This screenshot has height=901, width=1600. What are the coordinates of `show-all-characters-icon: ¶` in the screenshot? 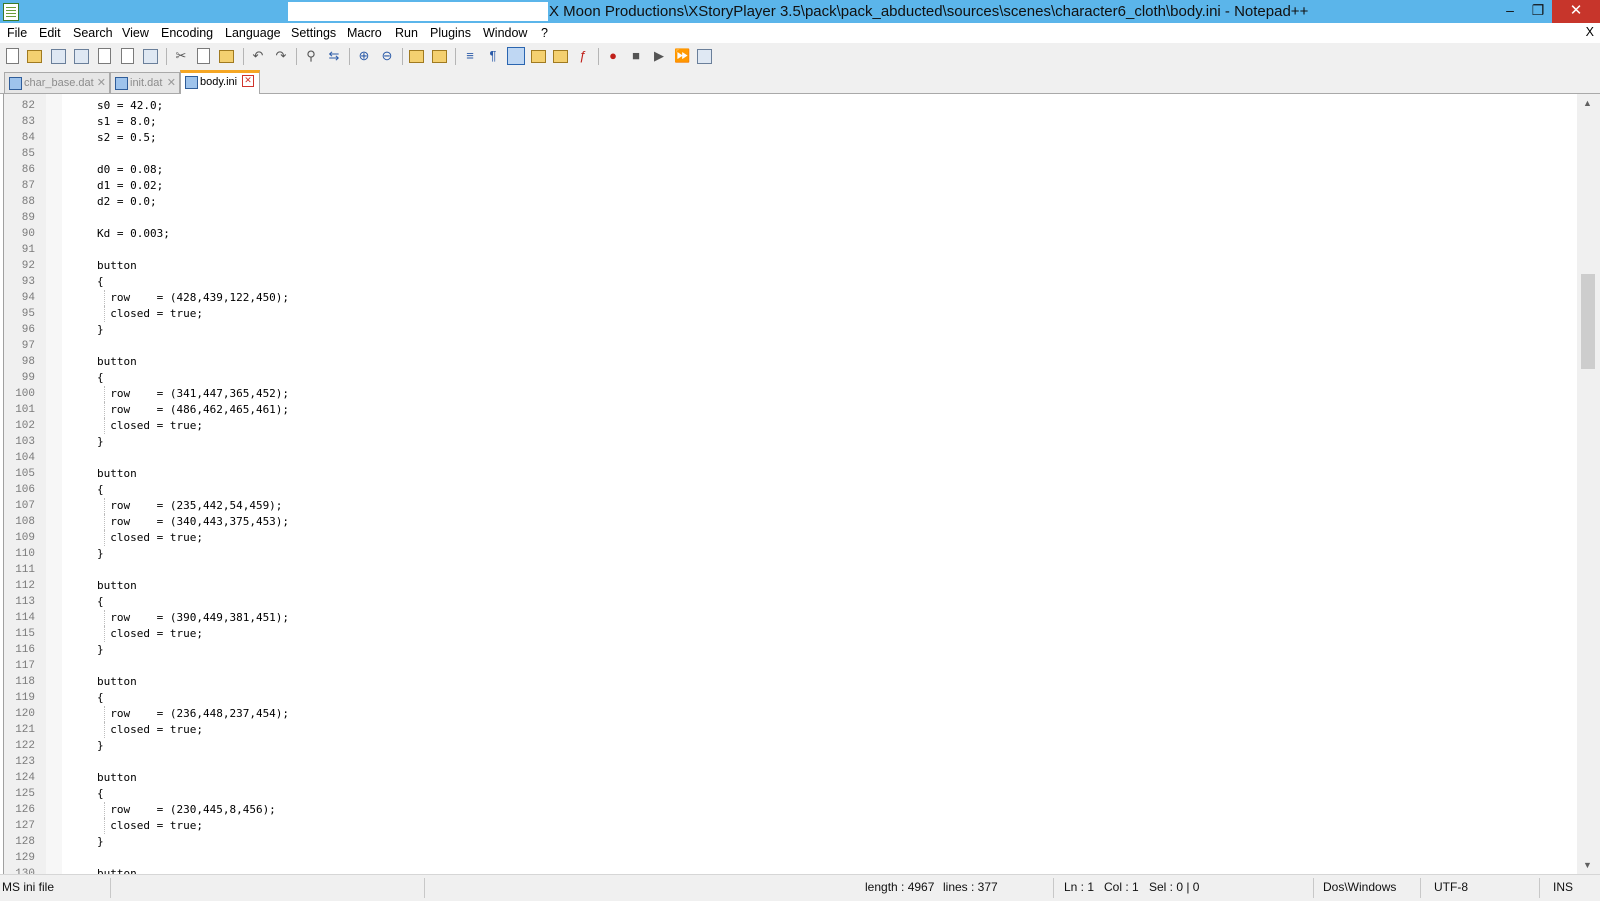 It's located at (493, 56).